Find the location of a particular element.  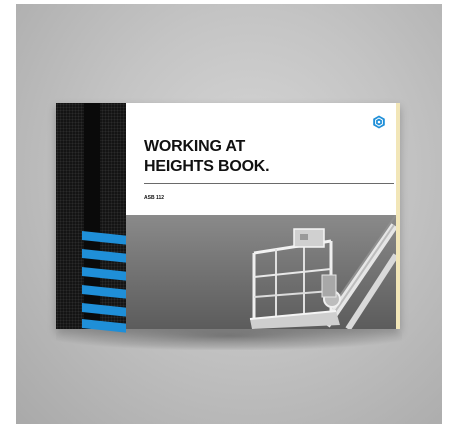

title-divider is located at coordinates (269, 183).